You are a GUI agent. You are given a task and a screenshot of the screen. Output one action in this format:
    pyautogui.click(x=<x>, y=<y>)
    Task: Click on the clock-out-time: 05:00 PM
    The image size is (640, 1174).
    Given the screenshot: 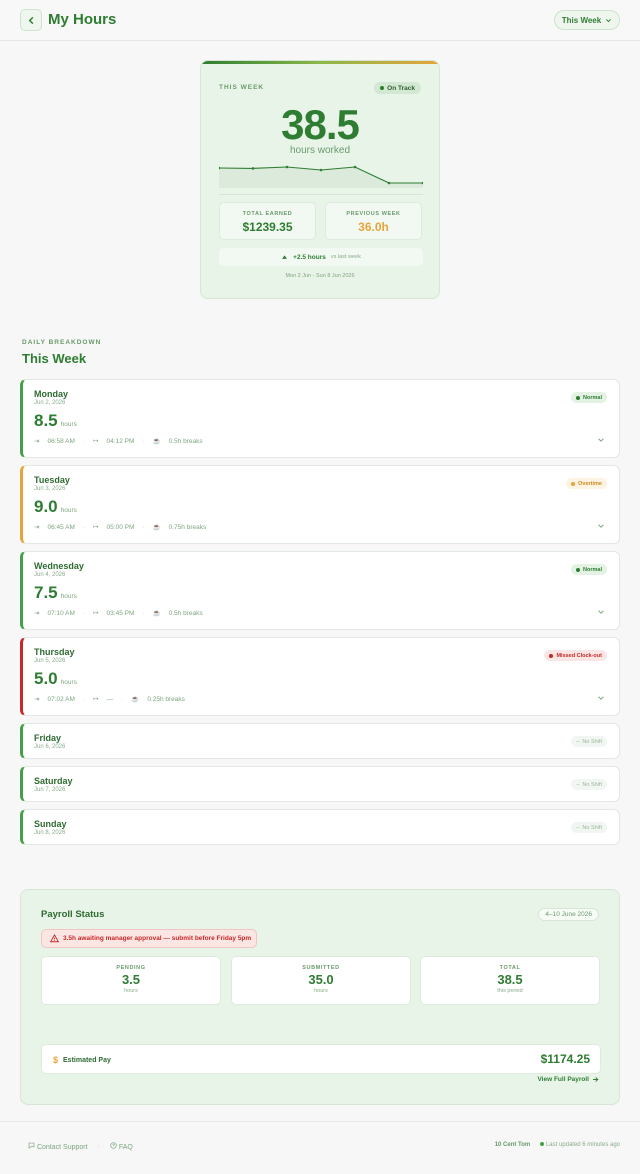 What is the action you would take?
    pyautogui.click(x=120, y=527)
    